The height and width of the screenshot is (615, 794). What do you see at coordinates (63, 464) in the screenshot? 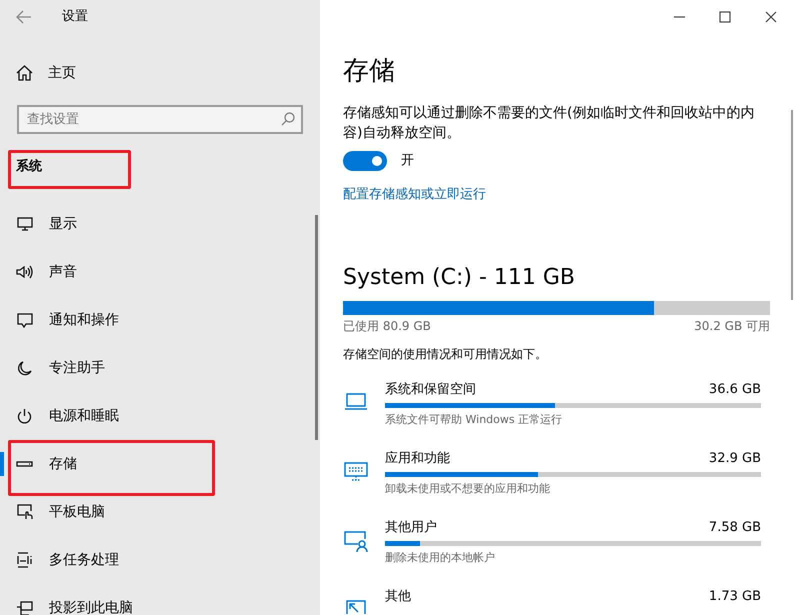
I see `sidebar-item: 存储` at bounding box center [63, 464].